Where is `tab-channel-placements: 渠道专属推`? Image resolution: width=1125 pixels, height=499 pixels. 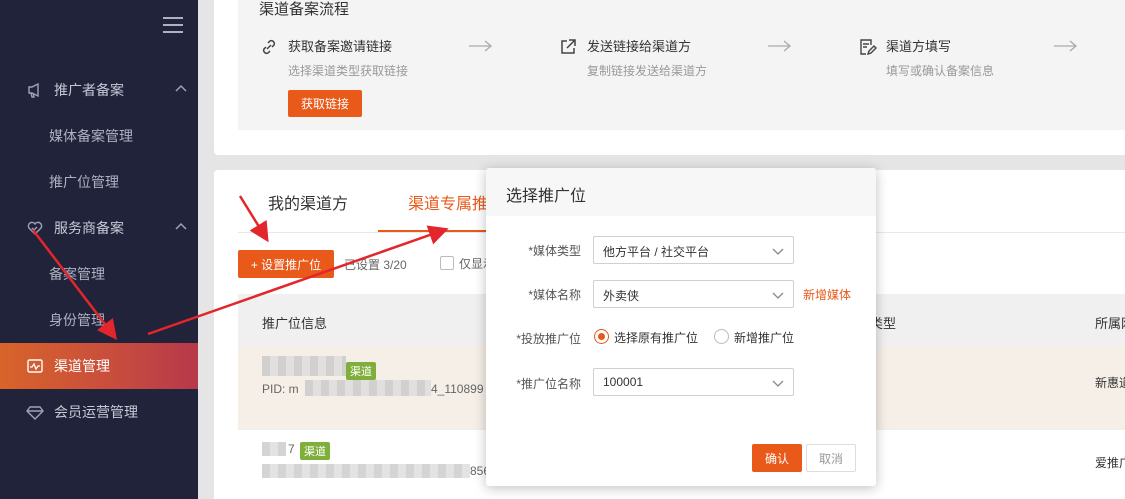 tab-channel-placements: 渠道专属推 is located at coordinates (448, 202).